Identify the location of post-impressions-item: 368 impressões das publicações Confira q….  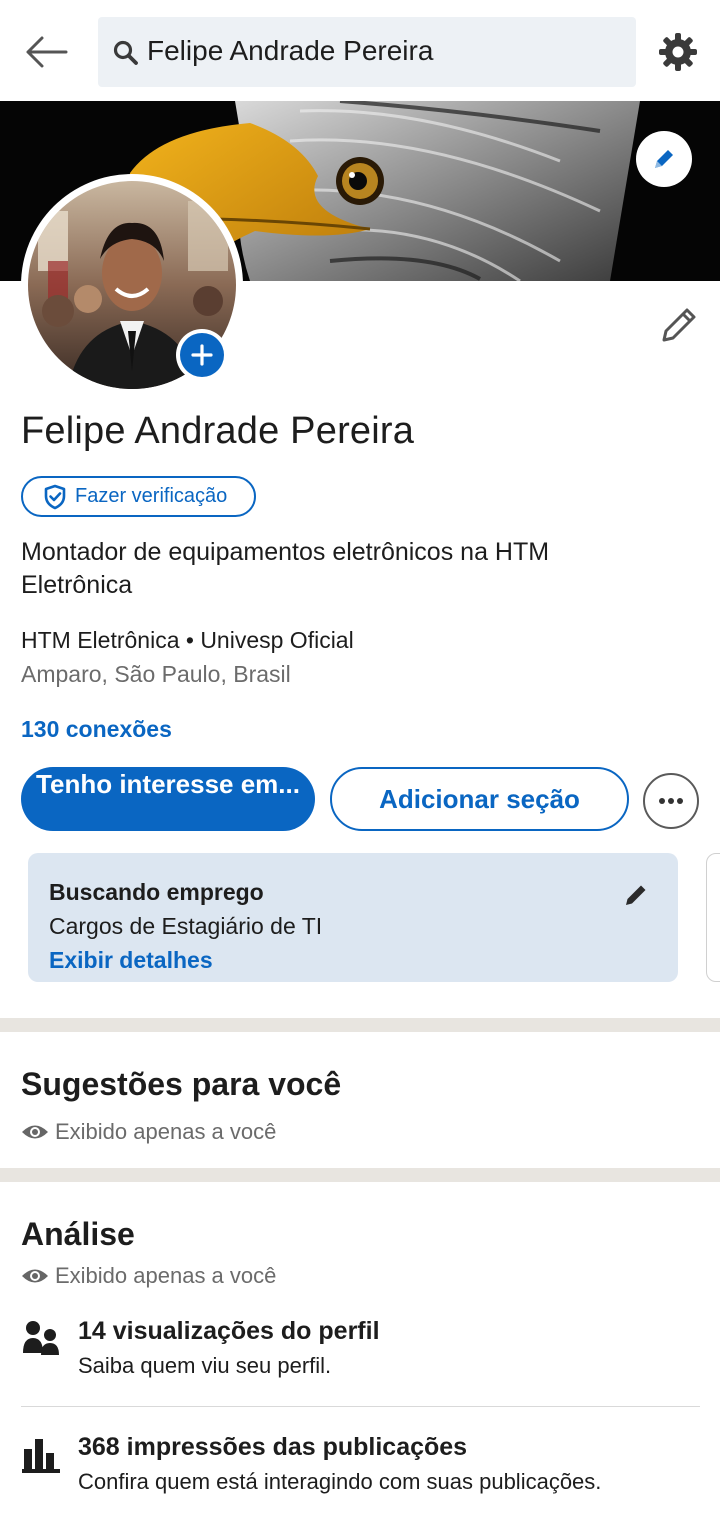
(360, 1468).